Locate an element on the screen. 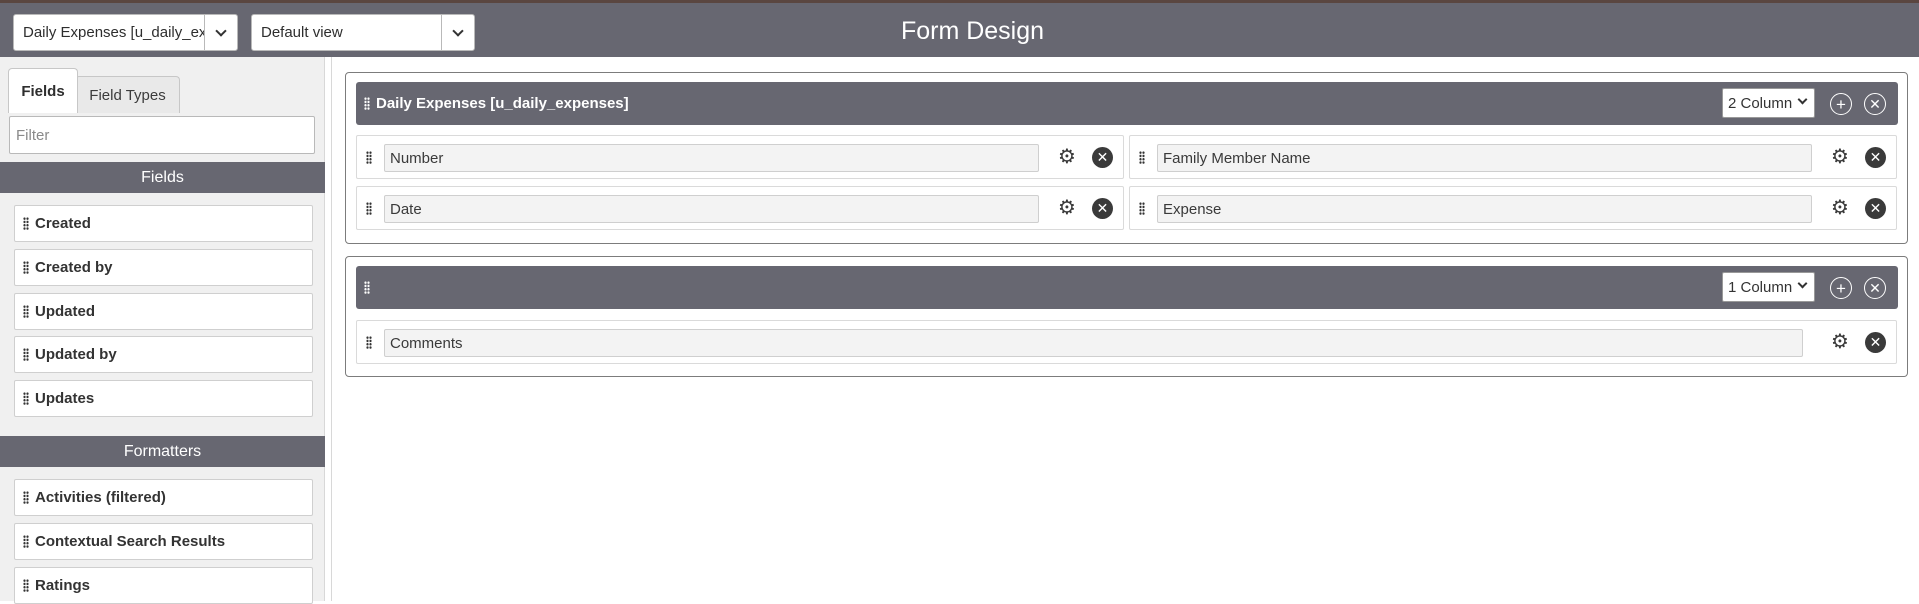 The height and width of the screenshot is (604, 1919). sidebar-formatter-contextual-search: Contextual Search Results is located at coordinates (163, 541).